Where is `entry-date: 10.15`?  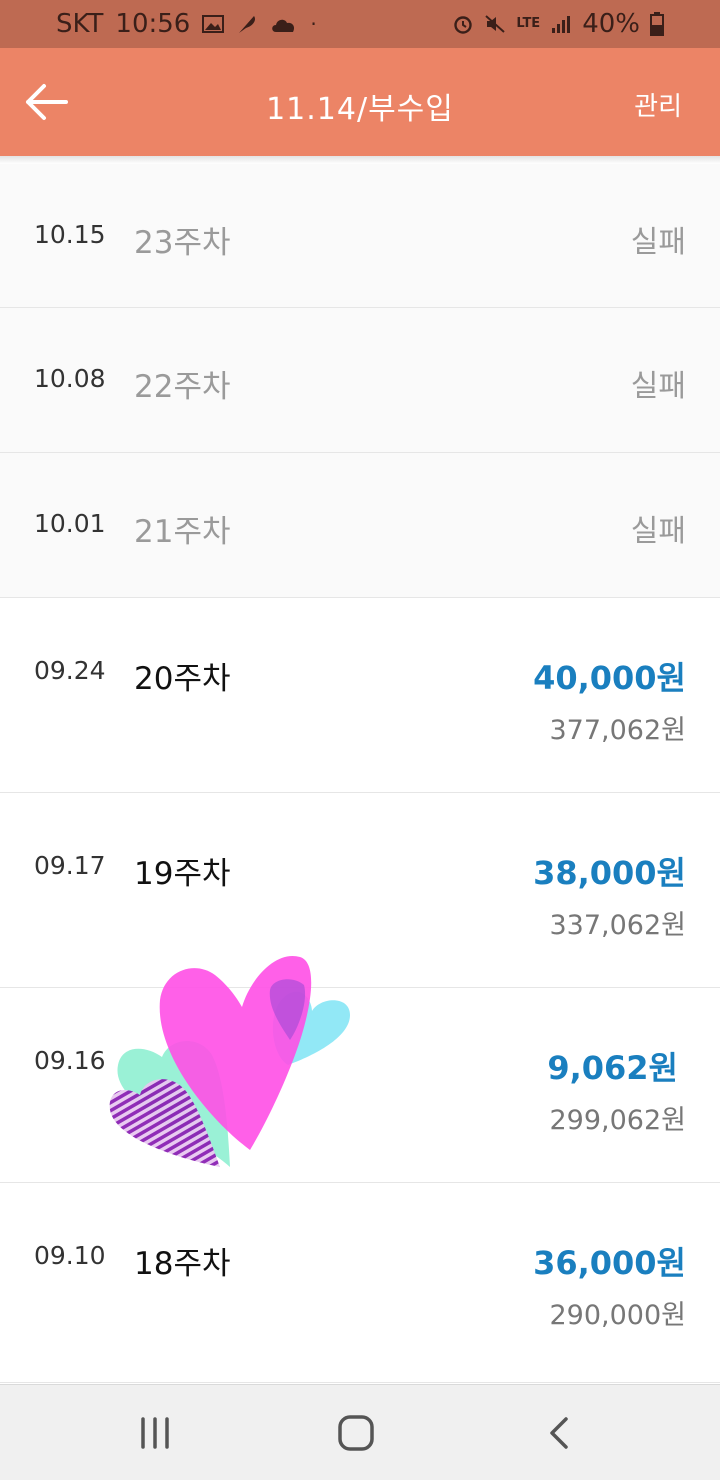
entry-date: 10.15 is located at coordinates (70, 234).